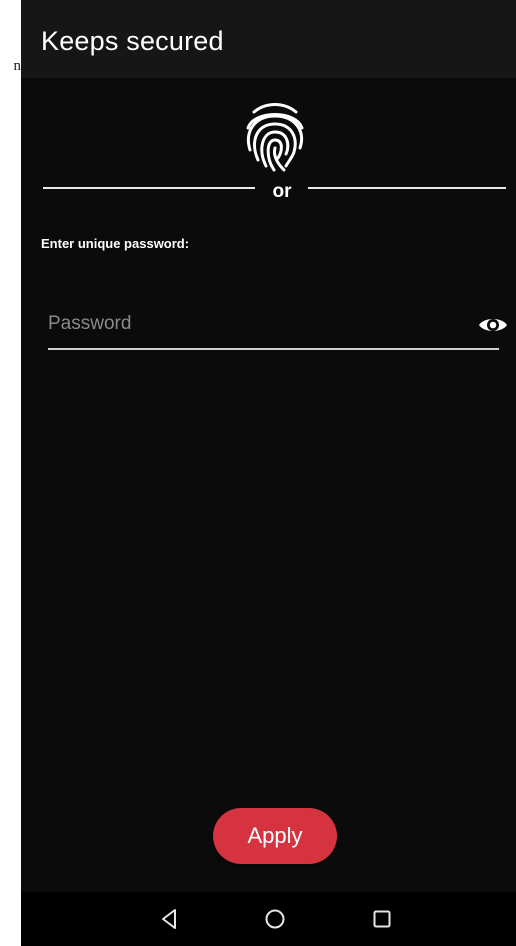 The height and width of the screenshot is (946, 516). I want to click on app-bar: Keeps secured, so click(268, 39).